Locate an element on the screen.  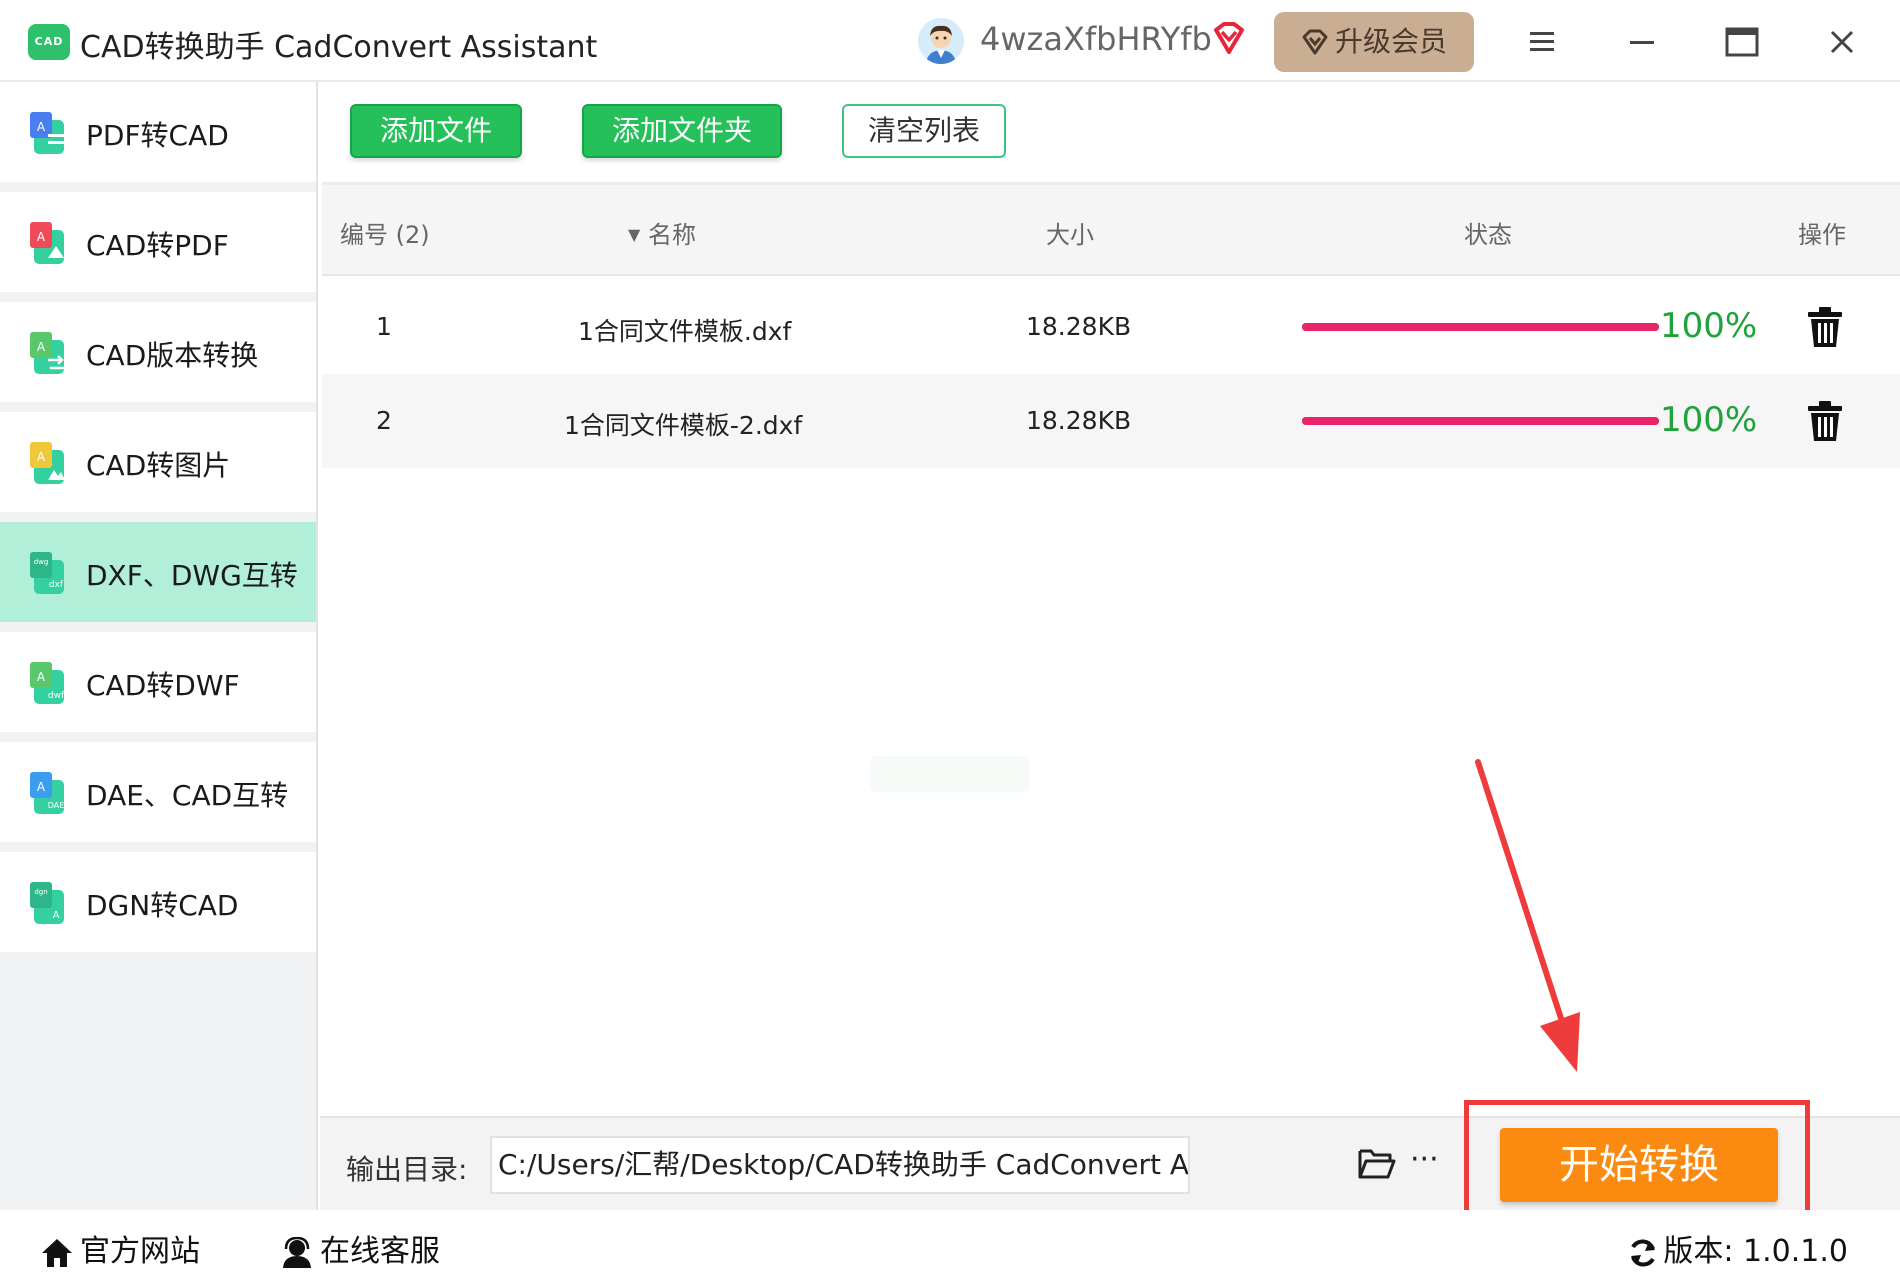
table-row: 2 1合同文件模板-2.dxf 18.28KB 100% is located at coordinates (1111, 421).